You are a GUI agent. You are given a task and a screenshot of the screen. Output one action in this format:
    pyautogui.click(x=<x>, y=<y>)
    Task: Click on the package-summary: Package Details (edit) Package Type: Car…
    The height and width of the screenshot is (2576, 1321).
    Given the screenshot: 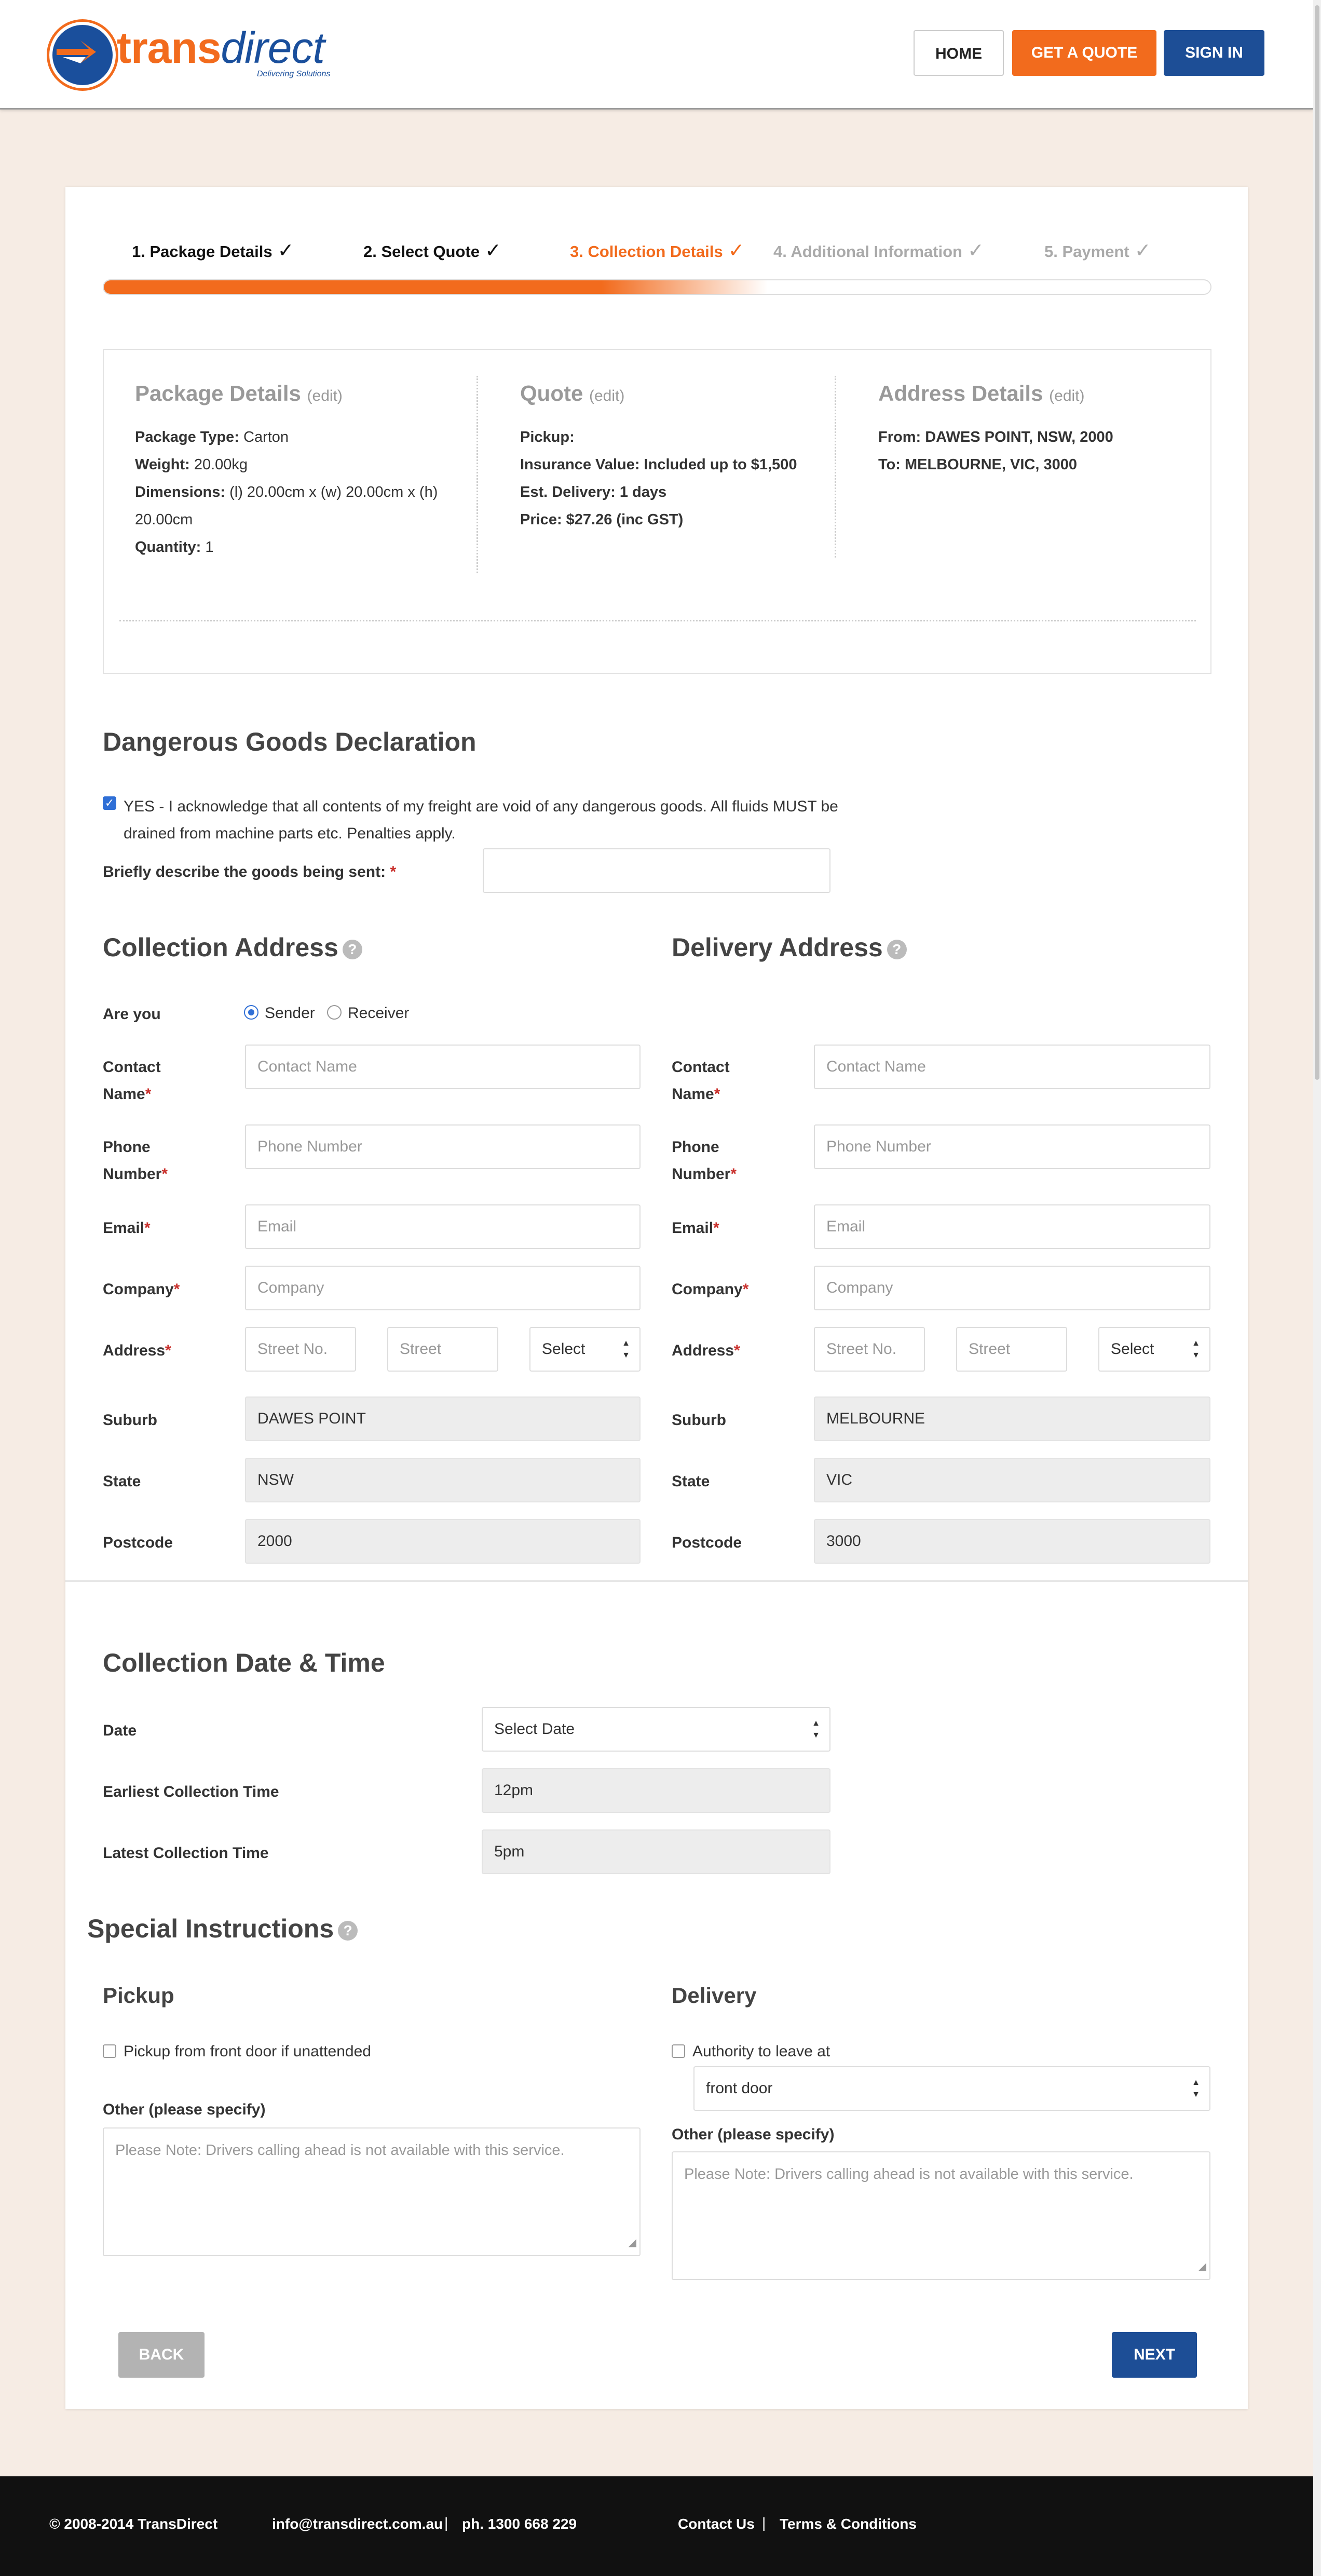 What is the action you would take?
    pyautogui.click(x=286, y=468)
    